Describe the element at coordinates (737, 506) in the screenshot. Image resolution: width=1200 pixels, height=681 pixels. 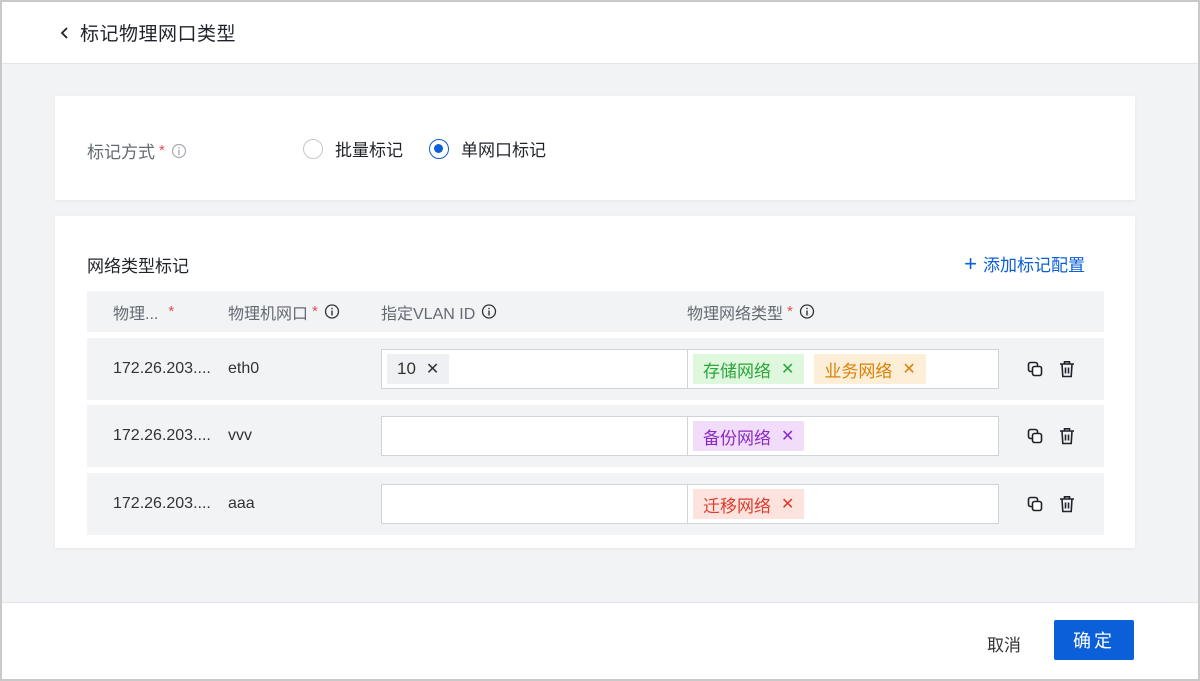
I see `network-tag-label: 迁移网络` at that location.